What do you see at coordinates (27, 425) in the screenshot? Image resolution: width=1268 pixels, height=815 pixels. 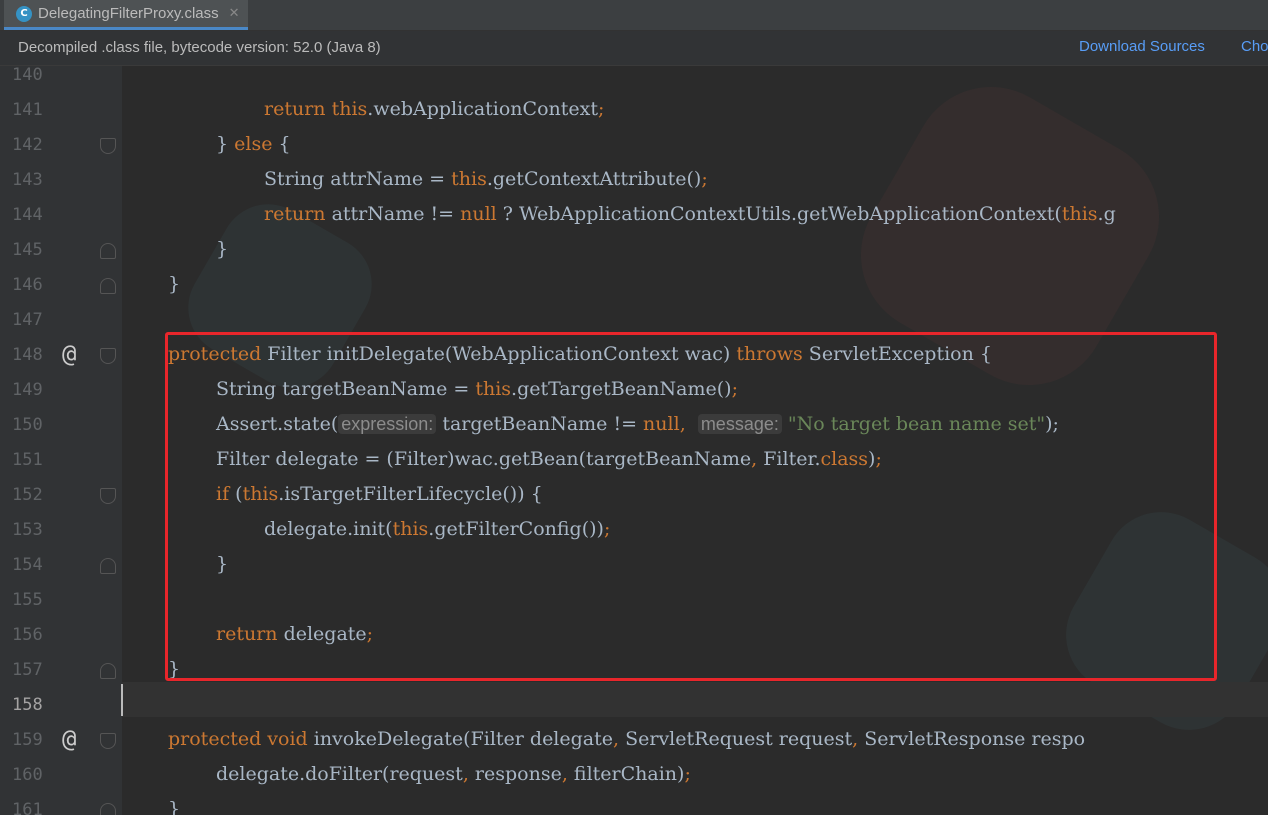 I see `line-number: 150` at bounding box center [27, 425].